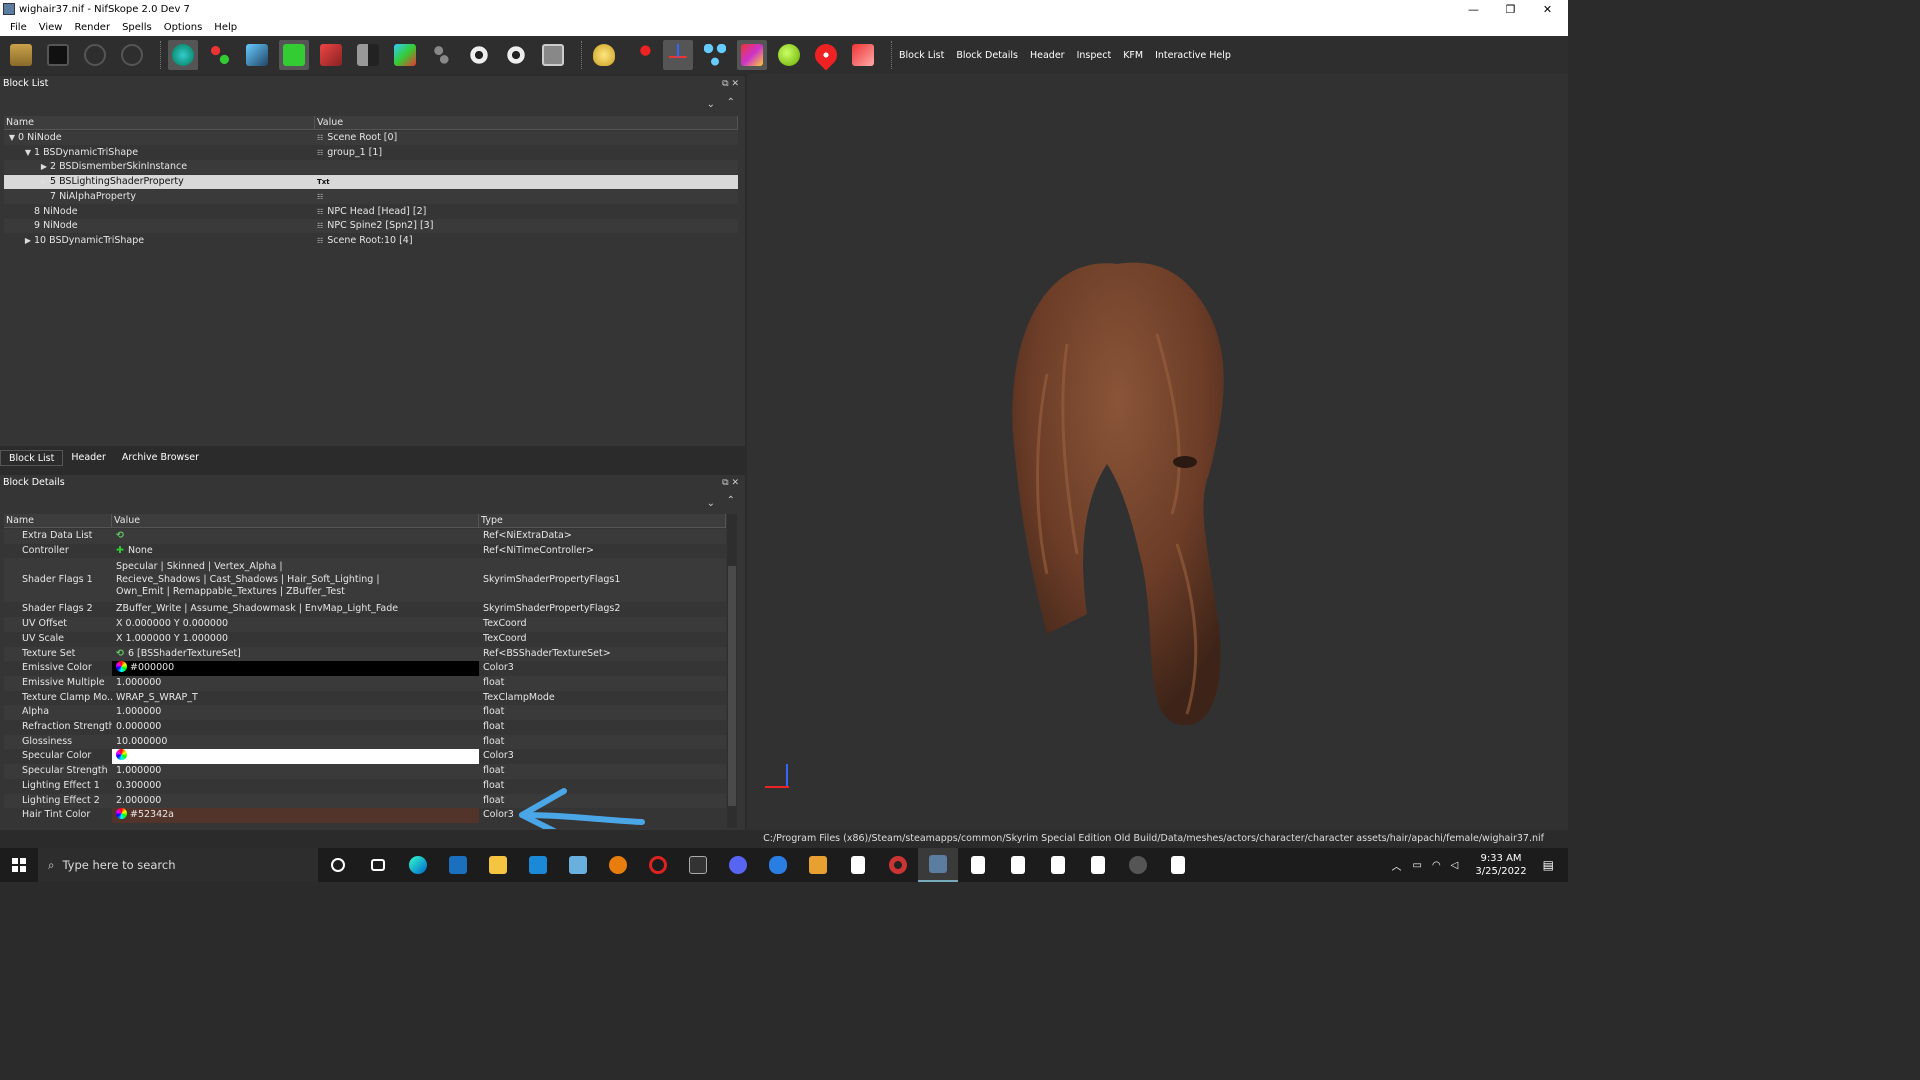 This screenshot has width=1920, height=1080. Describe the element at coordinates (938, 865) in the screenshot. I see `taskbar-nifskope` at that location.